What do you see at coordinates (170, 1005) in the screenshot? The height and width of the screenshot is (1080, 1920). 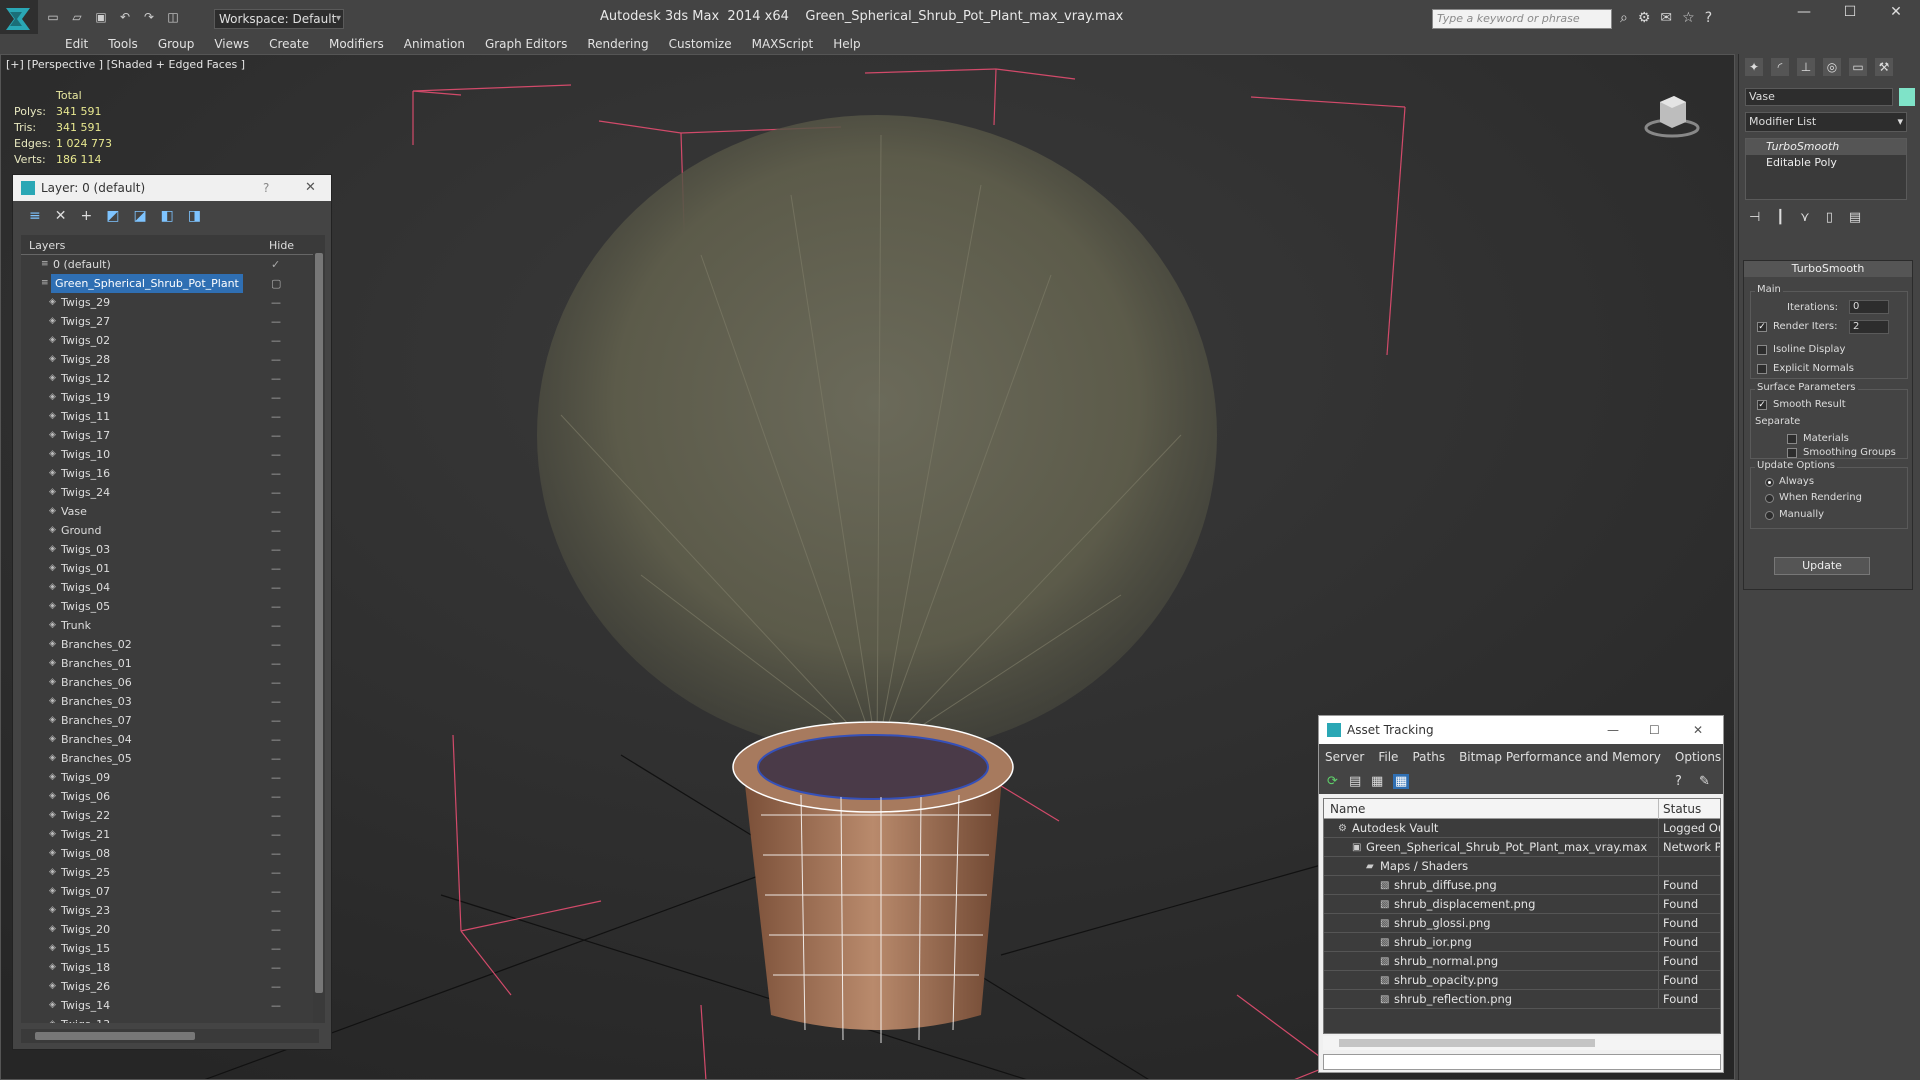 I see `layer-object-row: ◈ Twigs_14 ––` at bounding box center [170, 1005].